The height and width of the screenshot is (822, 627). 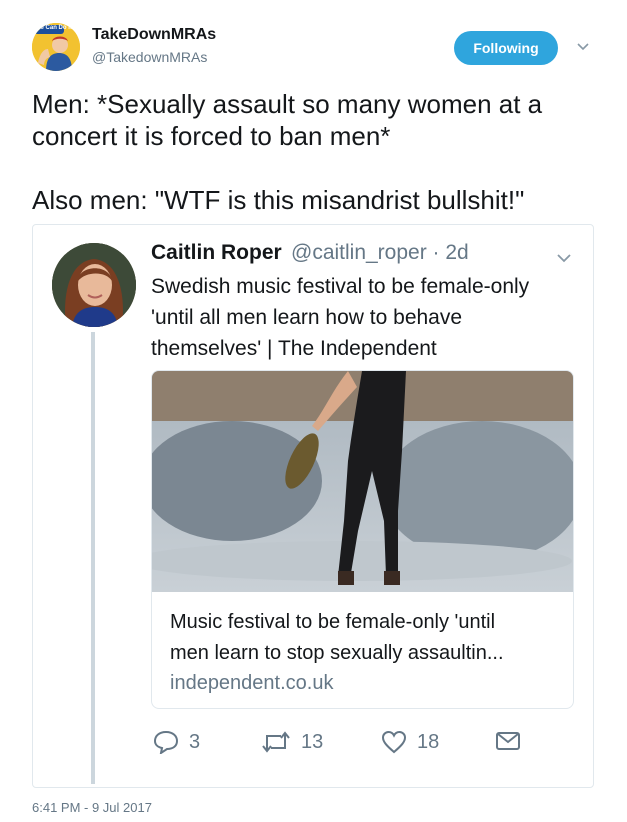 What do you see at coordinates (166, 742) in the screenshot?
I see `reply-icon` at bounding box center [166, 742].